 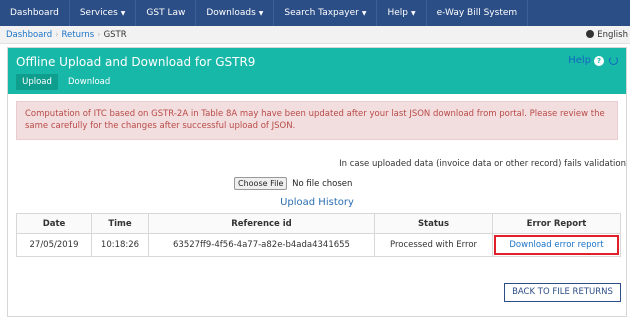 I want to click on breadcrumb-returns: Returns, so click(x=78, y=35).